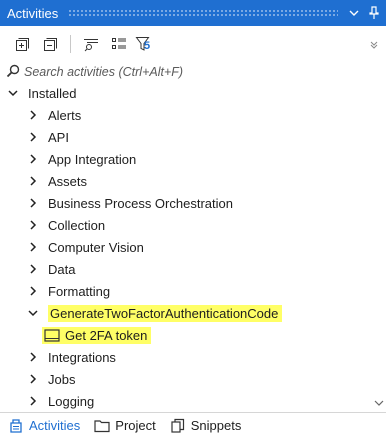 This screenshot has height=438, width=386. I want to click on tree-node: Data, so click(50, 269).